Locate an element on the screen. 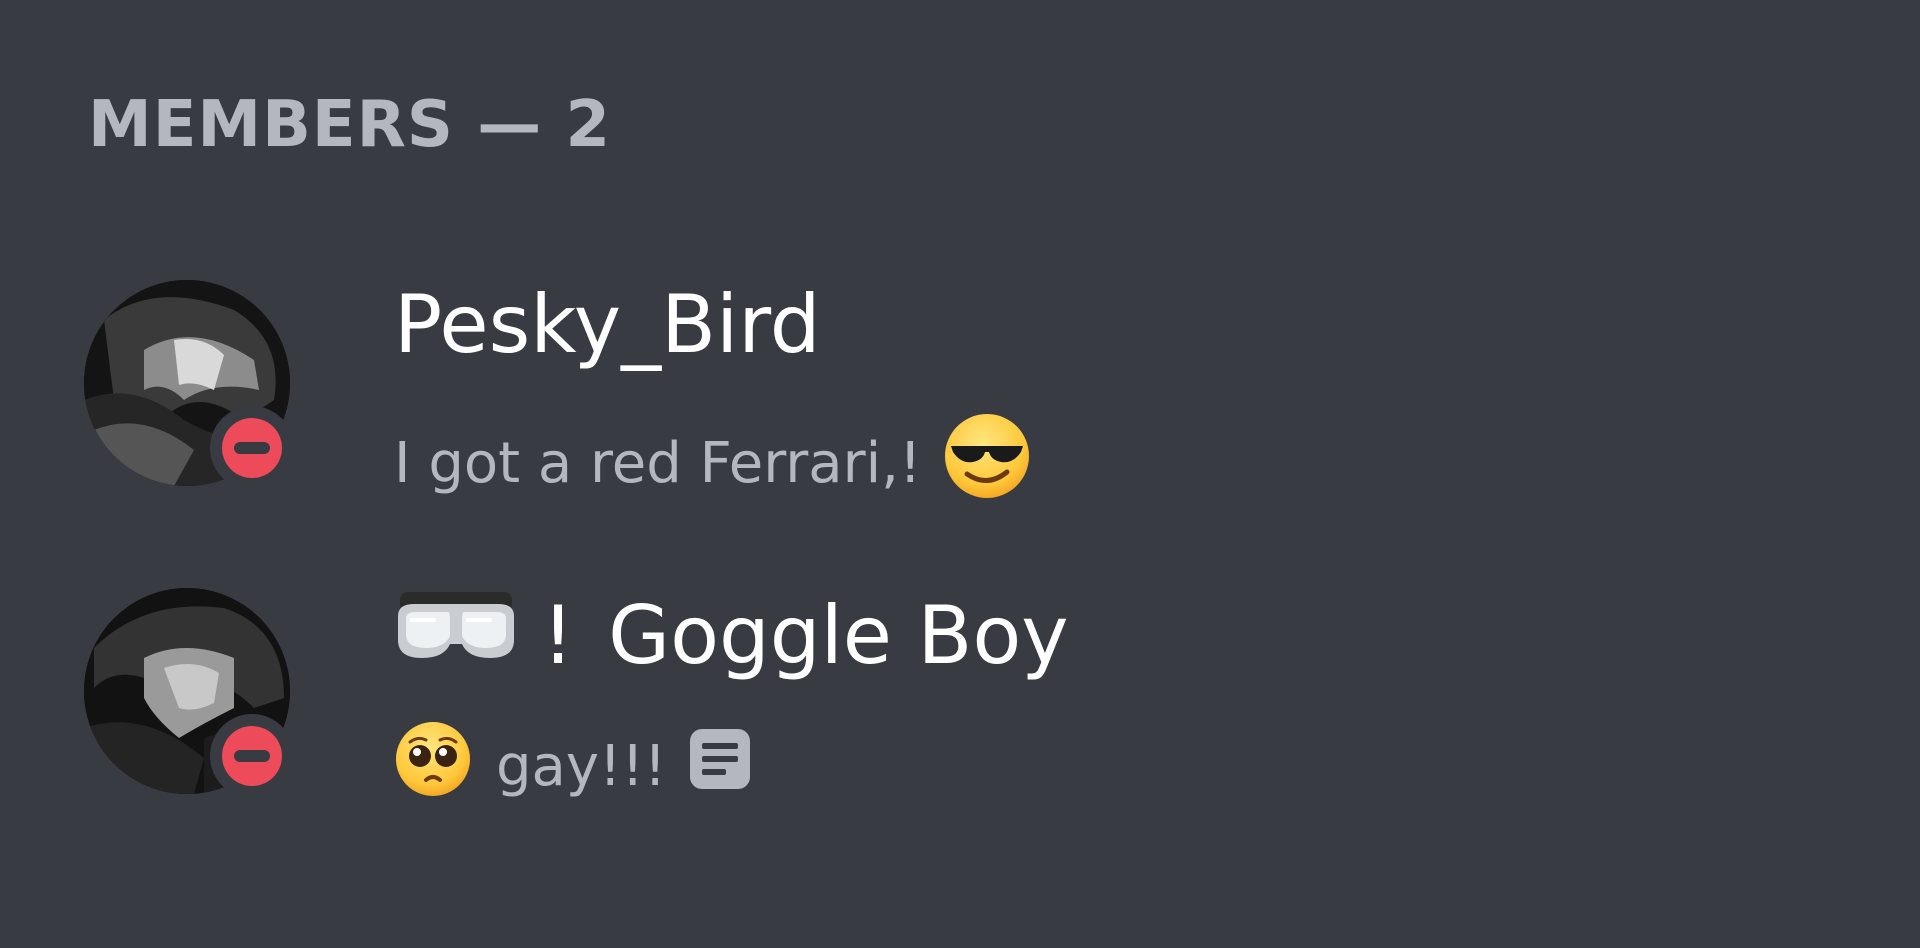 The height and width of the screenshot is (948, 1920). members-header: MEMBERS — 2 is located at coordinates (350, 125).